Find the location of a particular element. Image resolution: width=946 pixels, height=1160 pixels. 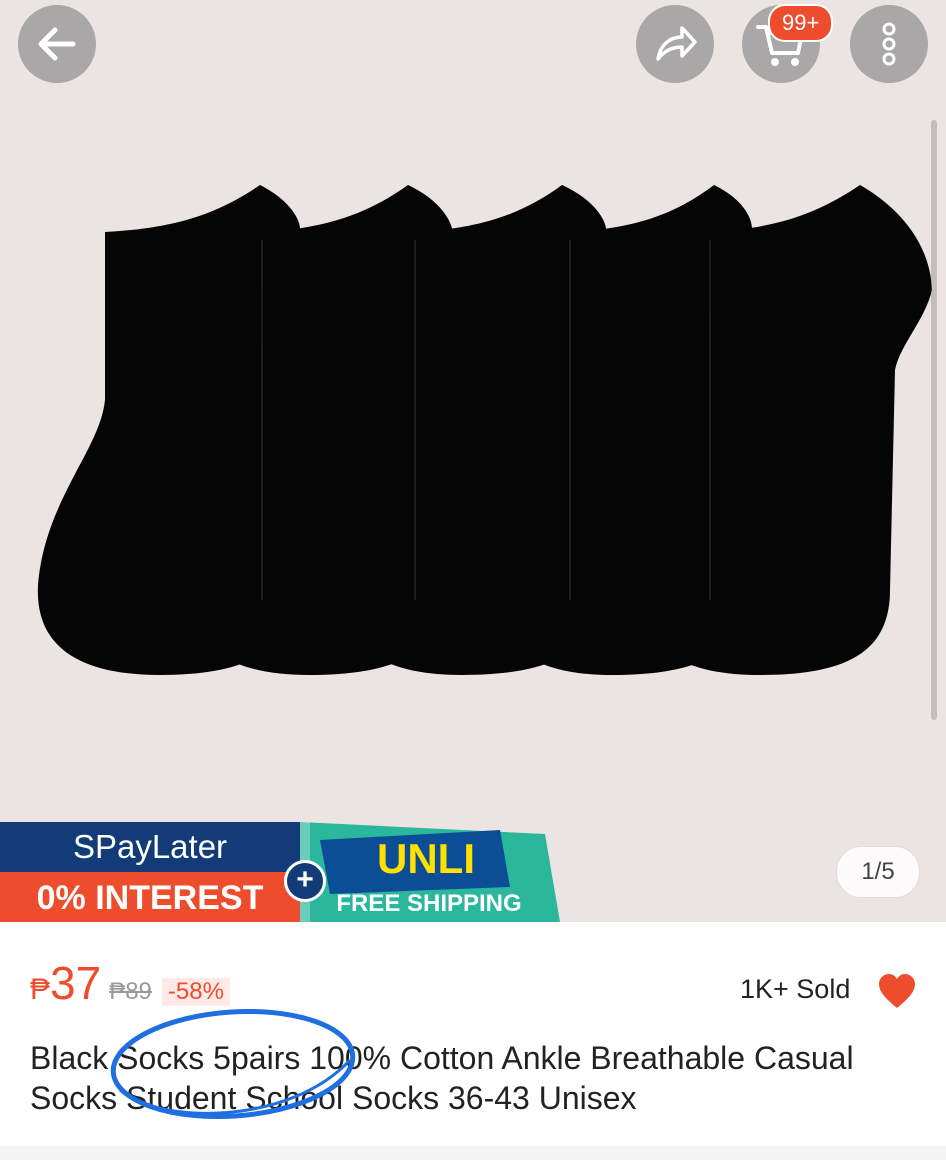

sold-count: 1K+ Sold is located at coordinates (795, 989).